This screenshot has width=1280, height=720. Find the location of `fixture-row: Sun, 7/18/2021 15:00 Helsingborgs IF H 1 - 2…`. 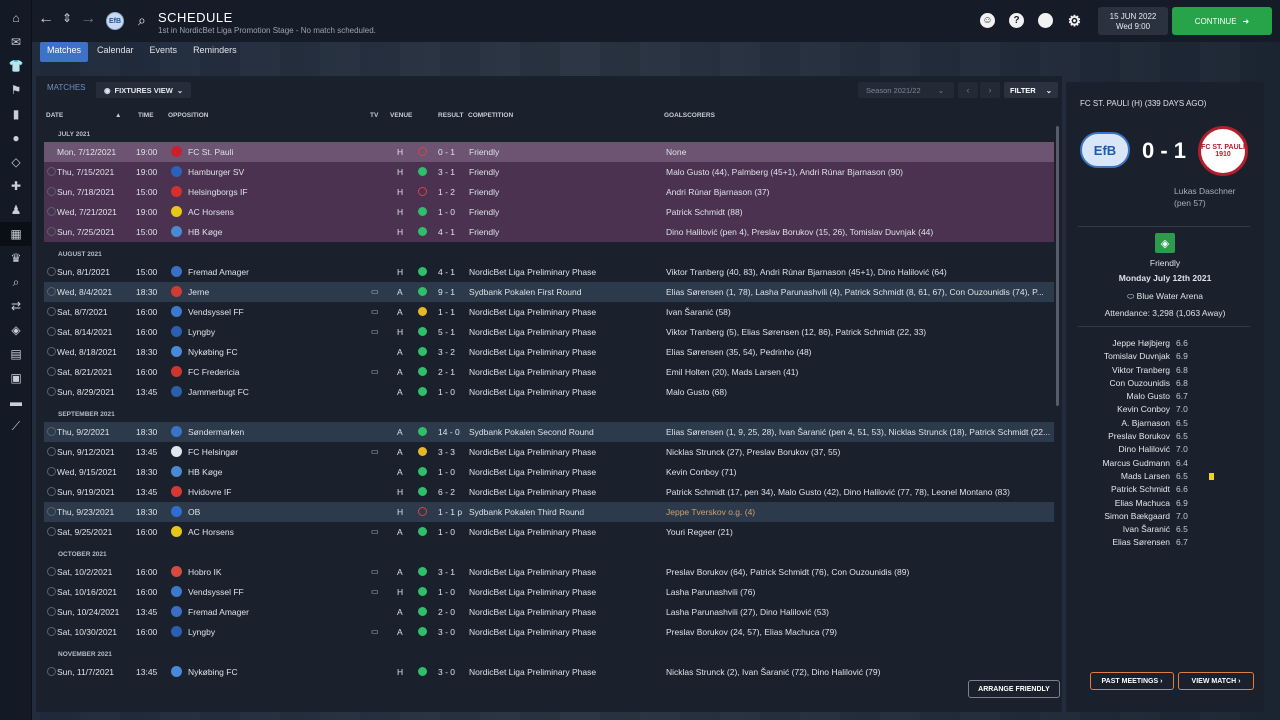

fixture-row: Sun, 7/18/2021 15:00 Helsingborgs IF H 1 - 2… is located at coordinates (549, 192).